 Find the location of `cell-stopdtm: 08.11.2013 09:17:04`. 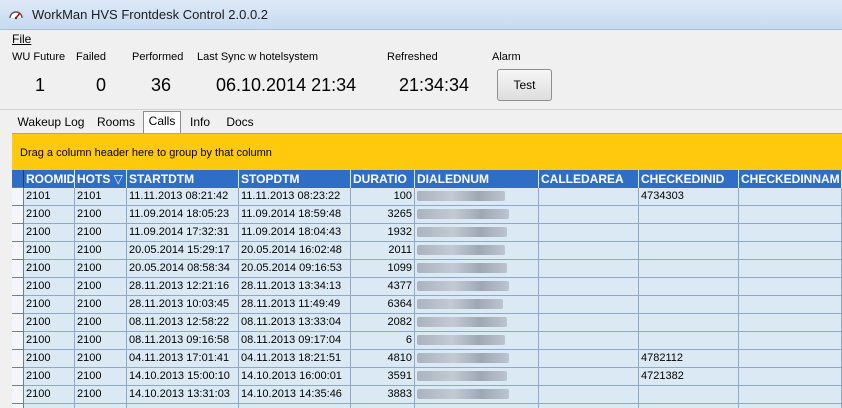

cell-stopdtm: 08.11.2013 09:17:04 is located at coordinates (295, 341).